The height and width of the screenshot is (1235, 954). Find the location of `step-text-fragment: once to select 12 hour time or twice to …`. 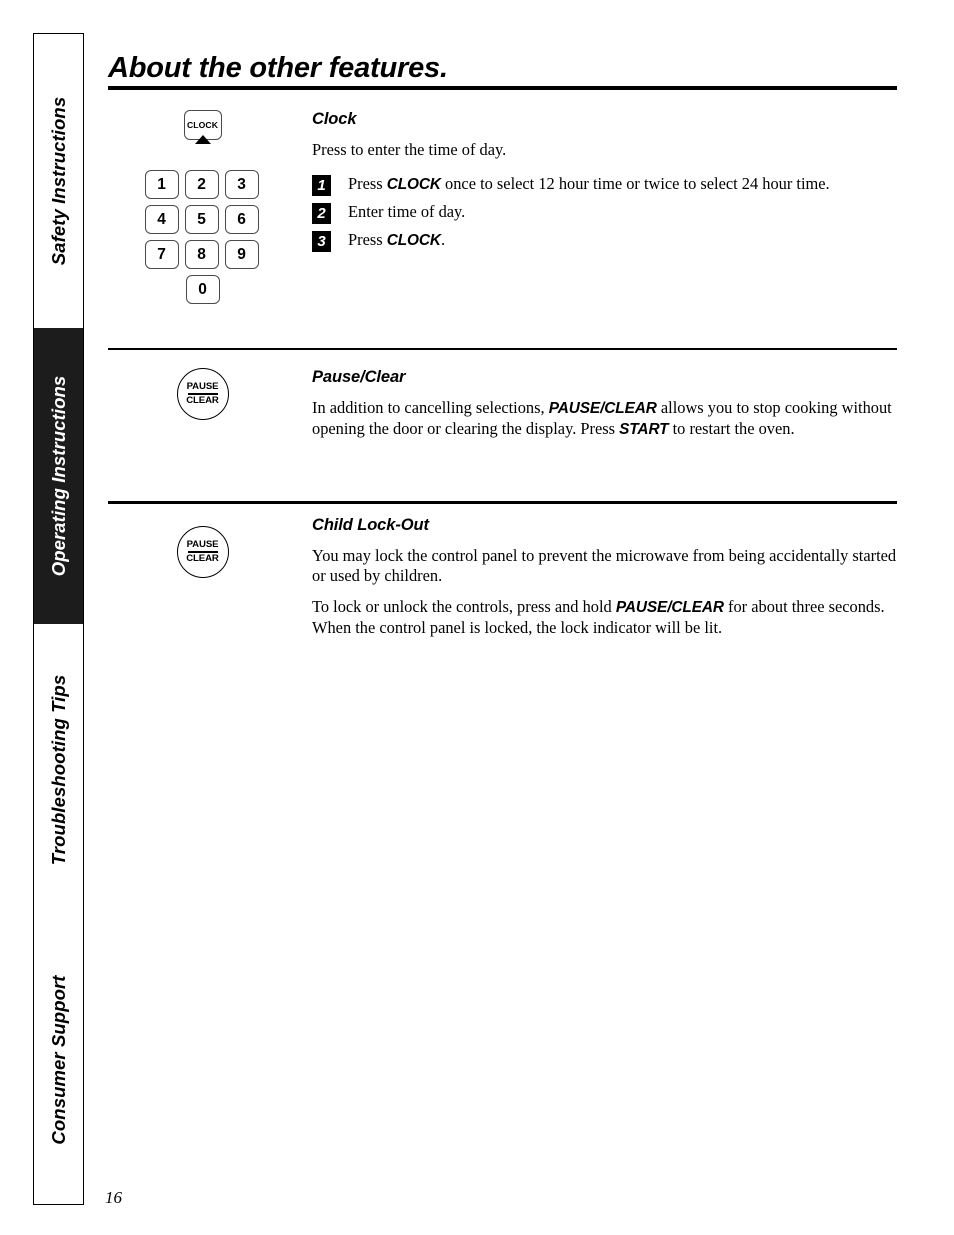

step-text-fragment: once to select 12 hour time or twice to … is located at coordinates (635, 183).